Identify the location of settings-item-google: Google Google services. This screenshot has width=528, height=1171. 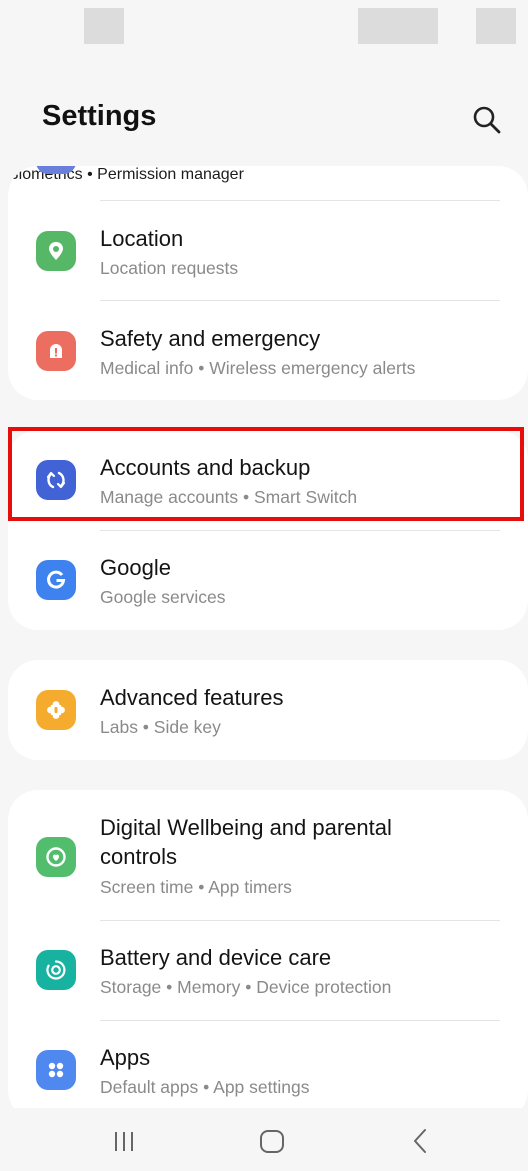
(268, 580).